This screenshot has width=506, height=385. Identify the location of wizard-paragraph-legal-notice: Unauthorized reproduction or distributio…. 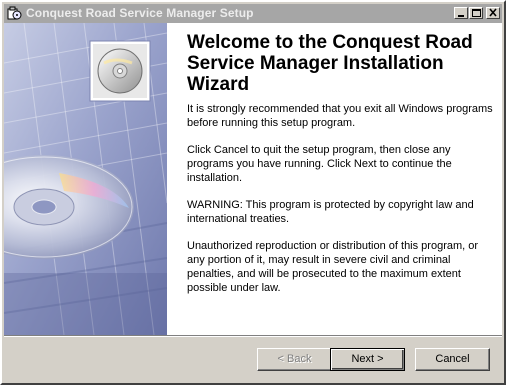
(333, 267).